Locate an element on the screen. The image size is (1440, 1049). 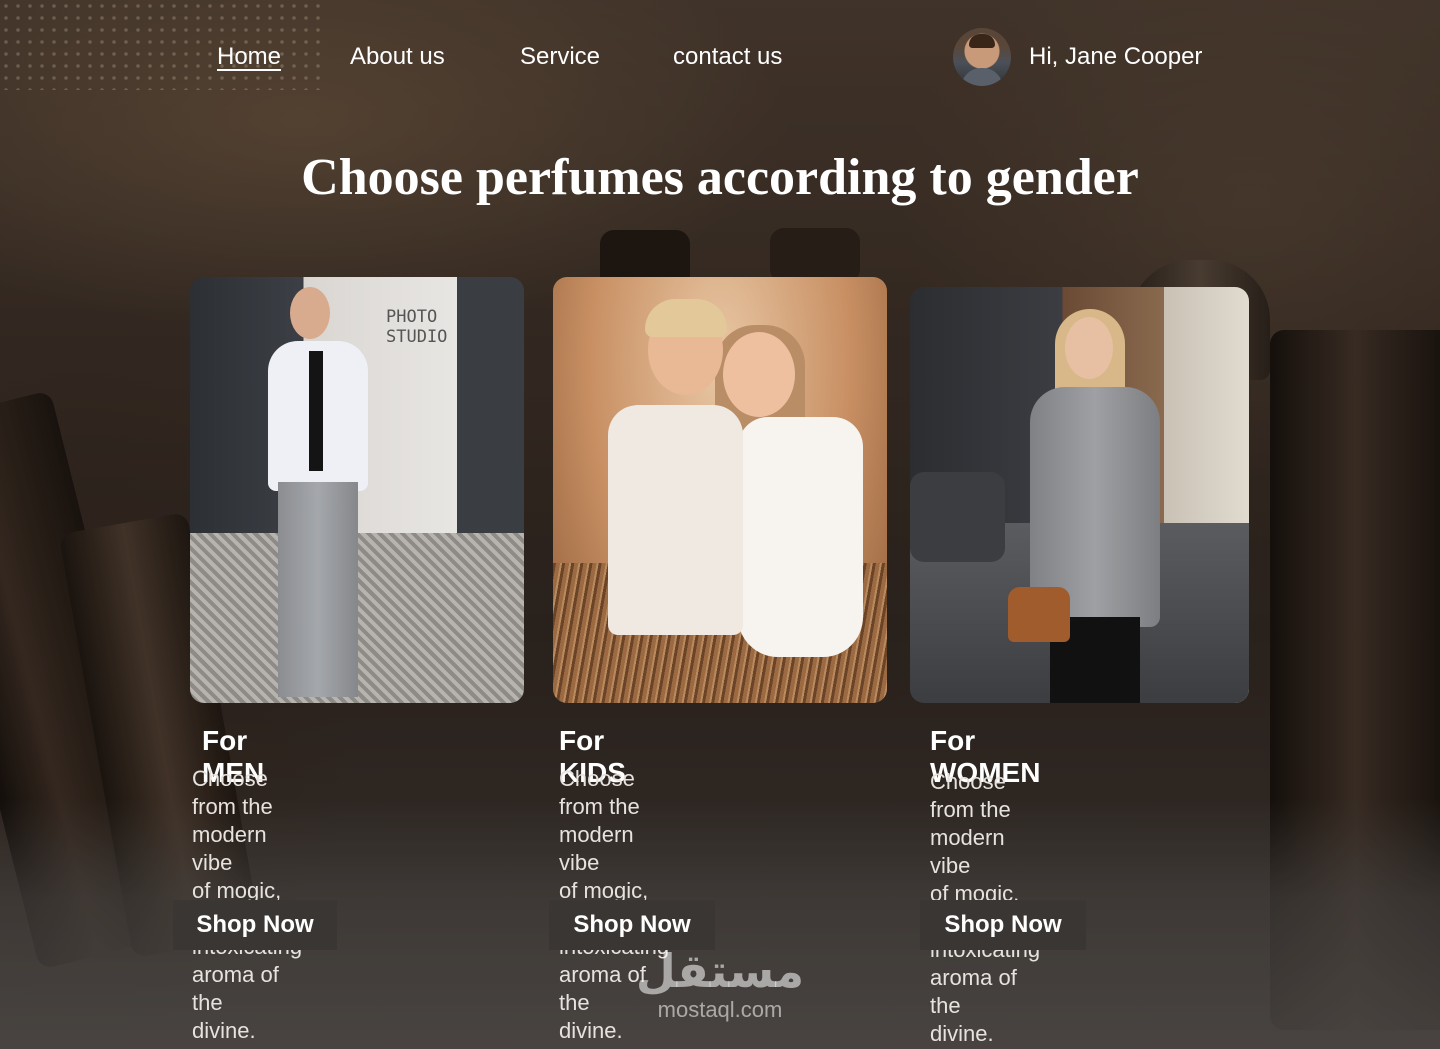
nav-home-link: Home is located at coordinates (249, 57).